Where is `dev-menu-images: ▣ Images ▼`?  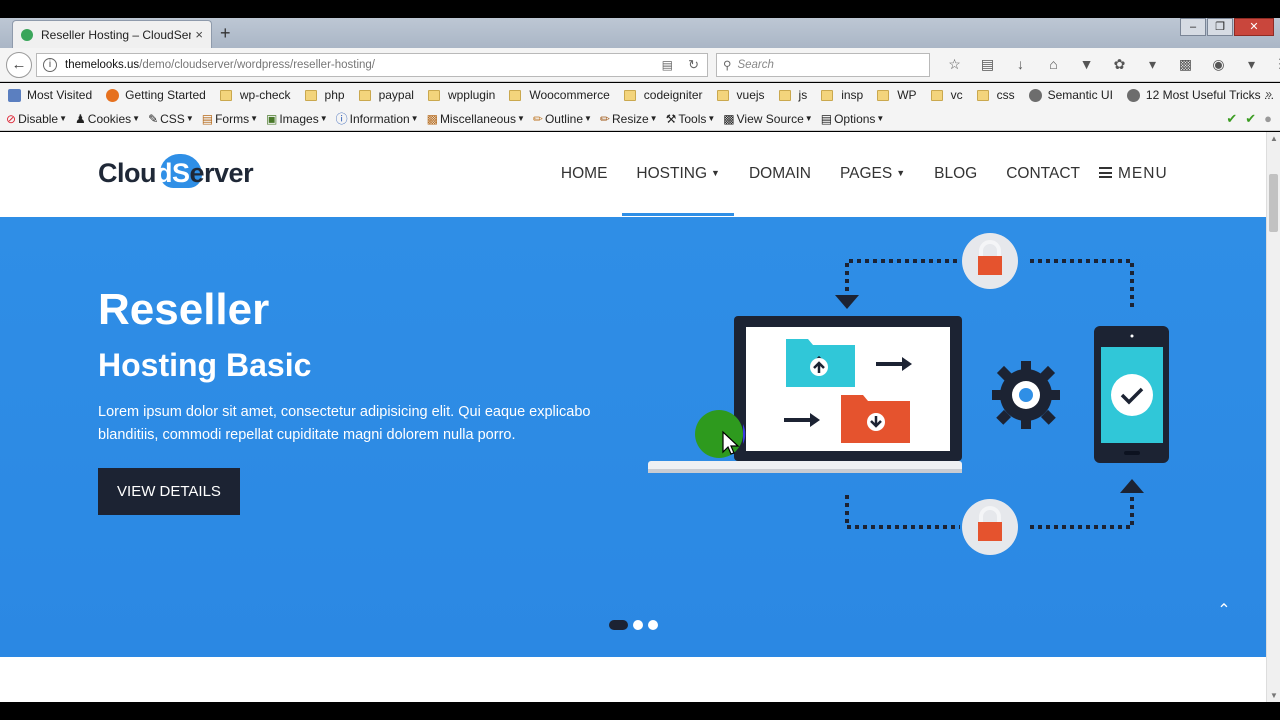 dev-menu-images: ▣ Images ▼ is located at coordinates (297, 119).